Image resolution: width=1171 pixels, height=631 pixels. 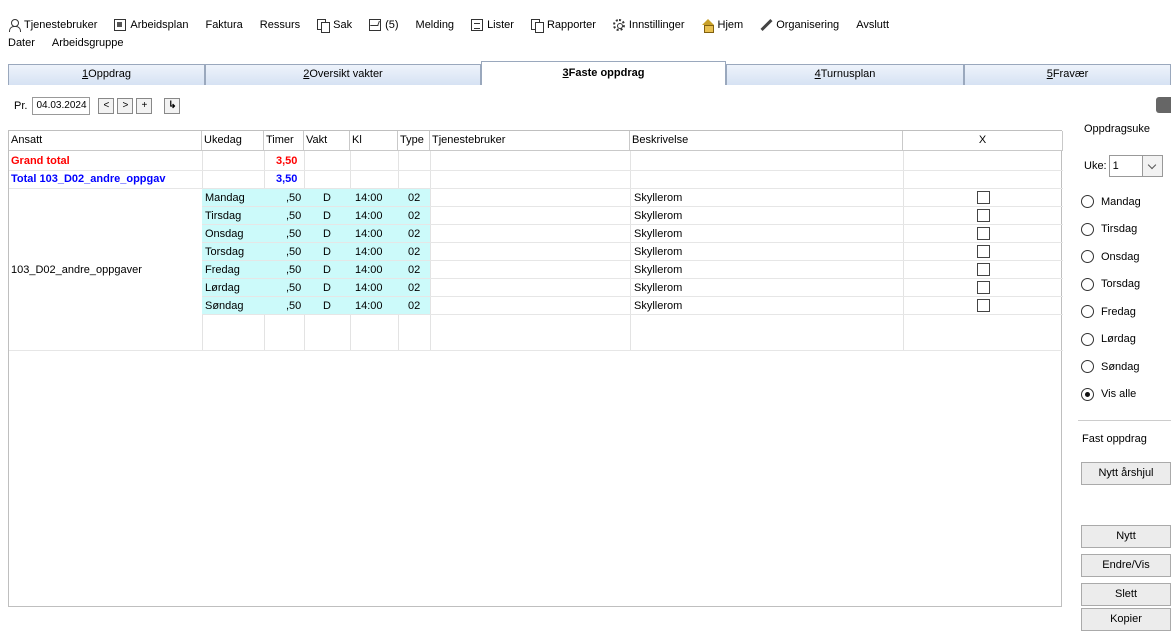 I want to click on menu-item-dater: Dater, so click(x=21, y=43).